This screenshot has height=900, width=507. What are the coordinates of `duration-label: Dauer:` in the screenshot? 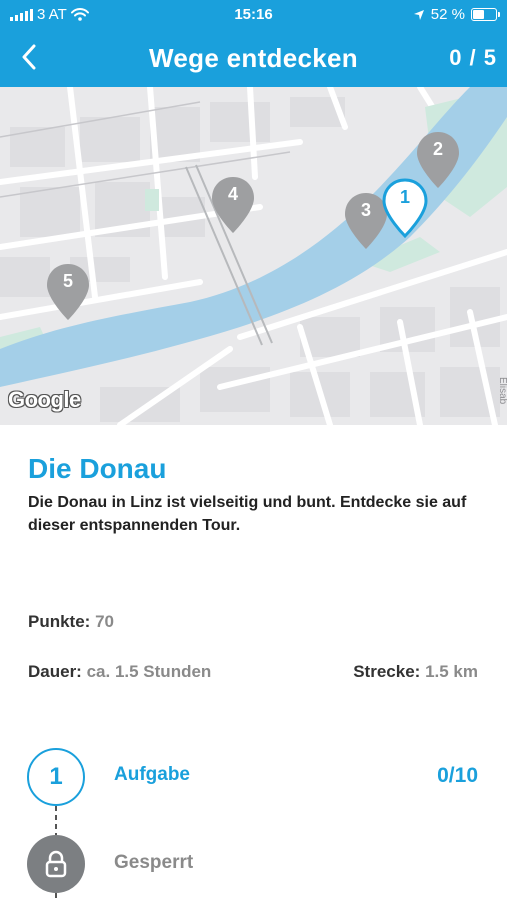 It's located at (55, 671).